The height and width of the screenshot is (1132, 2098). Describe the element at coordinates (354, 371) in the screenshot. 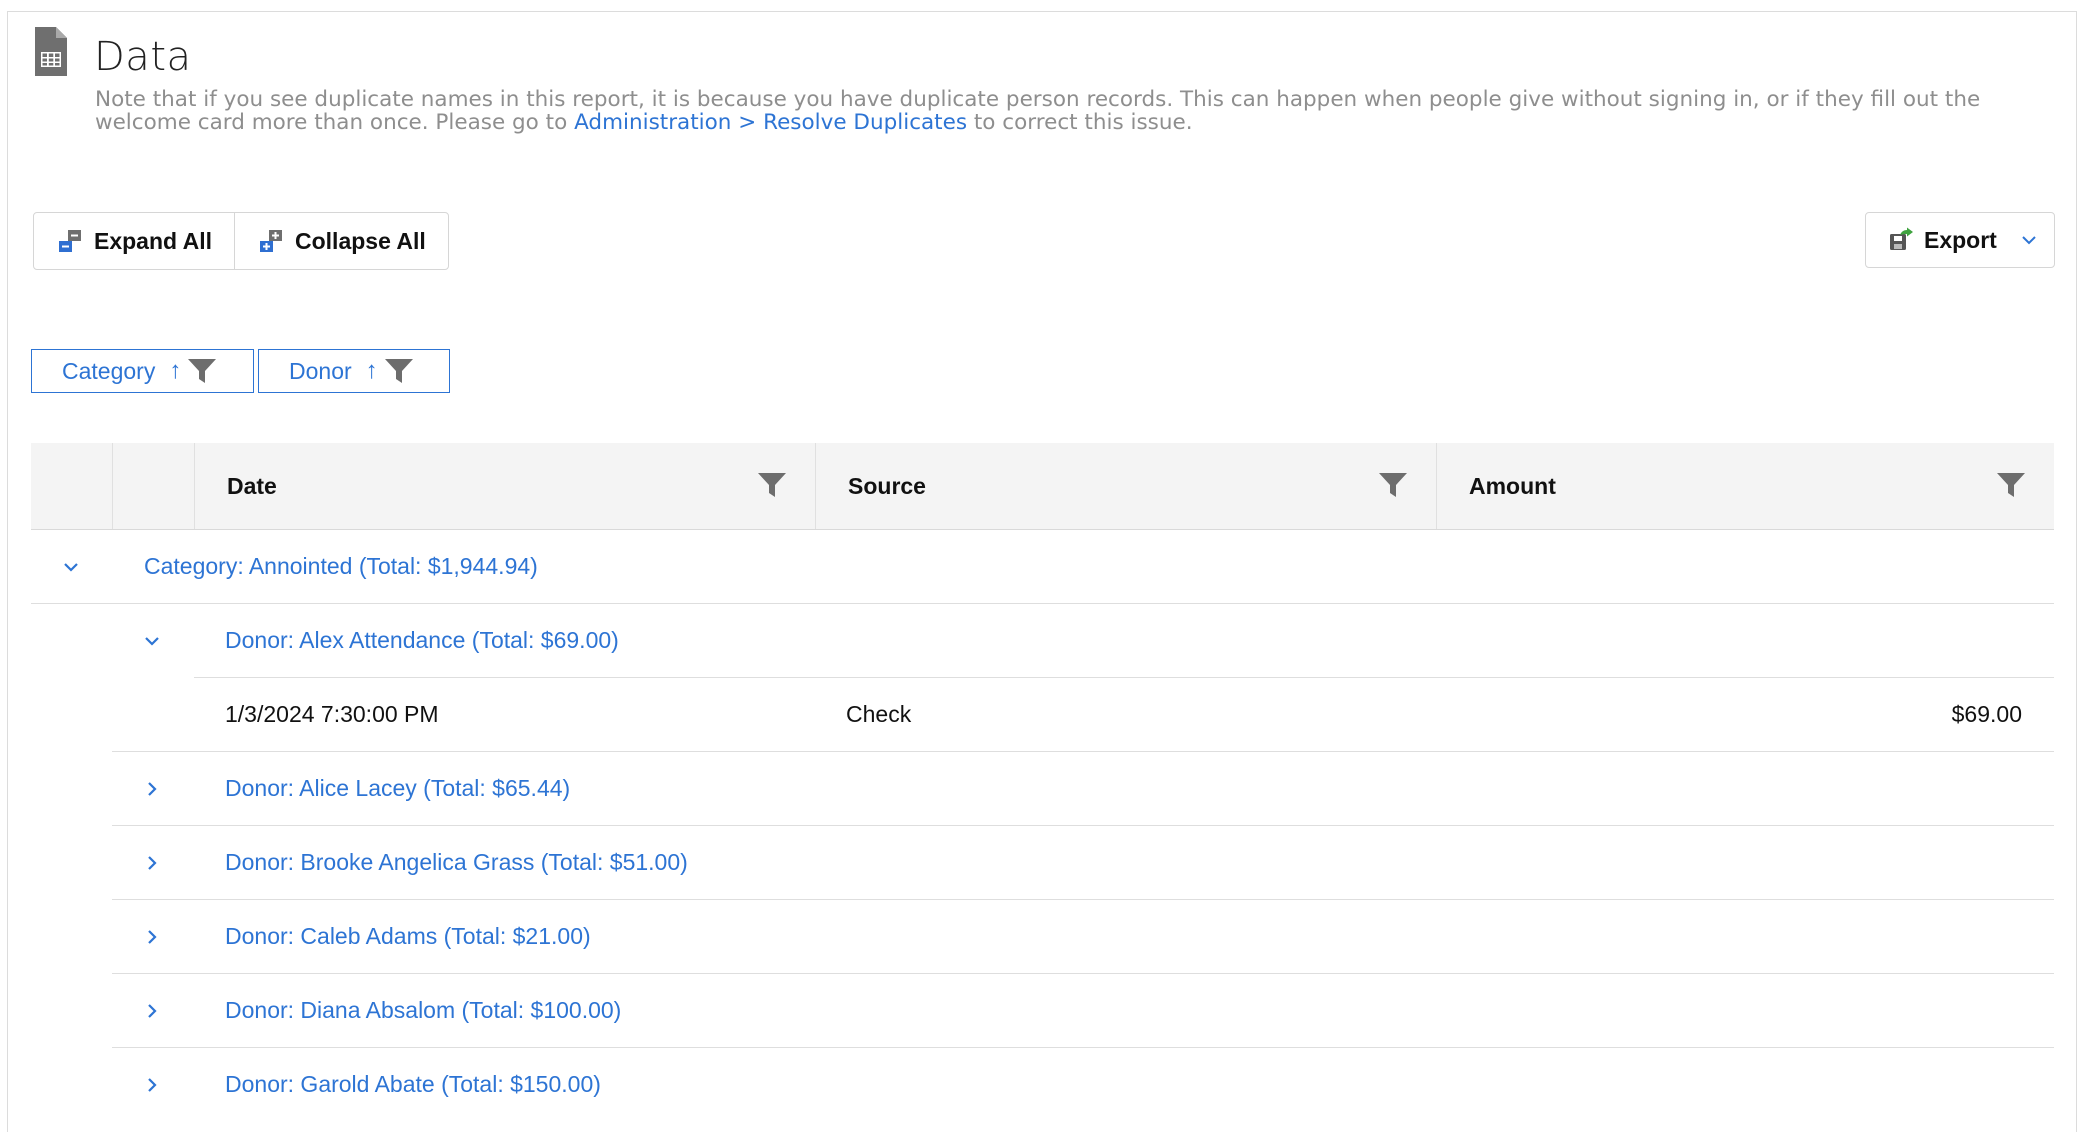

I see `group-chip-donor: Donor ↑` at that location.